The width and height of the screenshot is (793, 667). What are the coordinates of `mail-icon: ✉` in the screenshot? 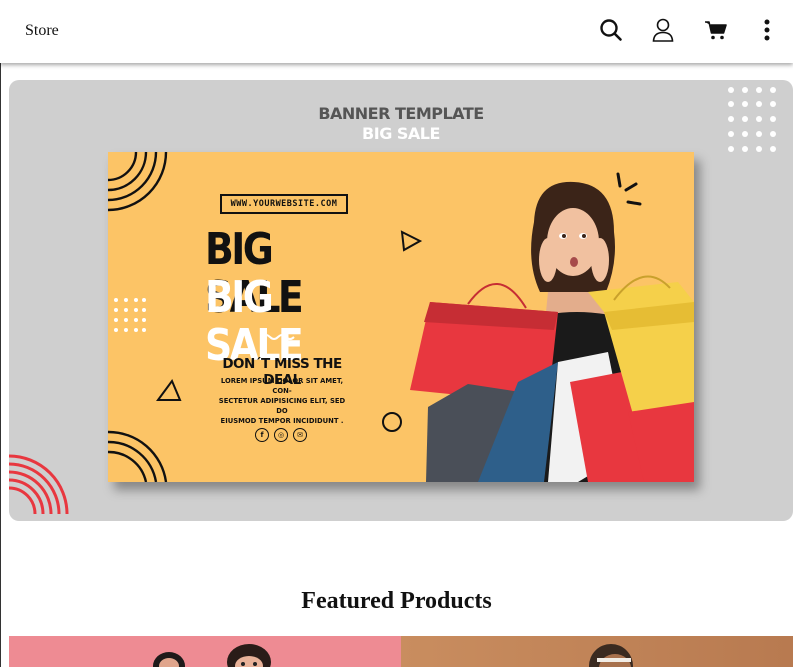 It's located at (300, 435).